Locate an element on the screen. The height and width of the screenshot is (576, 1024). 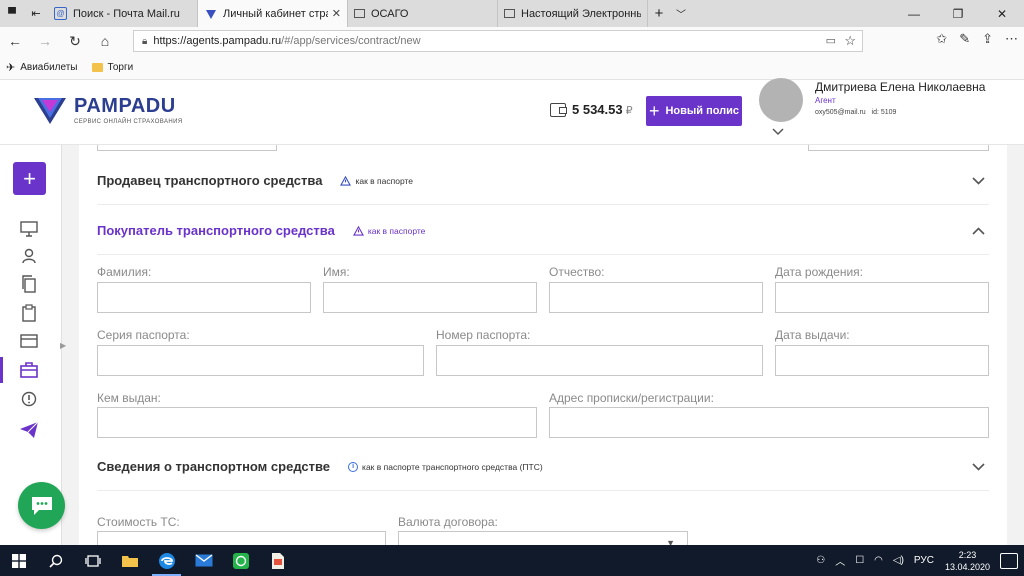
briefcase-icon is located at coordinates (29, 370).